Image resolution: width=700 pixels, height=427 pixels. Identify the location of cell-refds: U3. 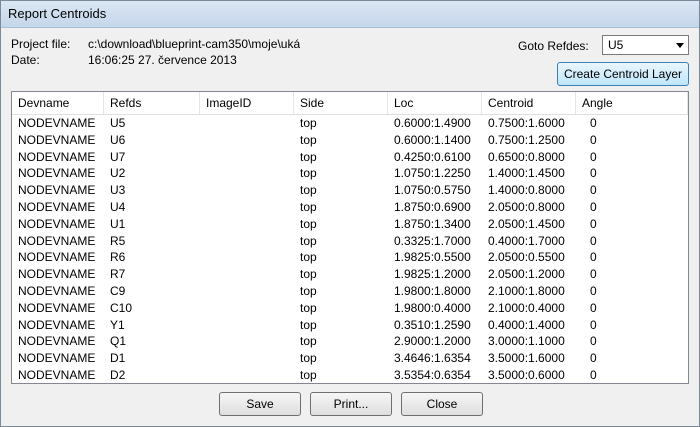
(118, 190).